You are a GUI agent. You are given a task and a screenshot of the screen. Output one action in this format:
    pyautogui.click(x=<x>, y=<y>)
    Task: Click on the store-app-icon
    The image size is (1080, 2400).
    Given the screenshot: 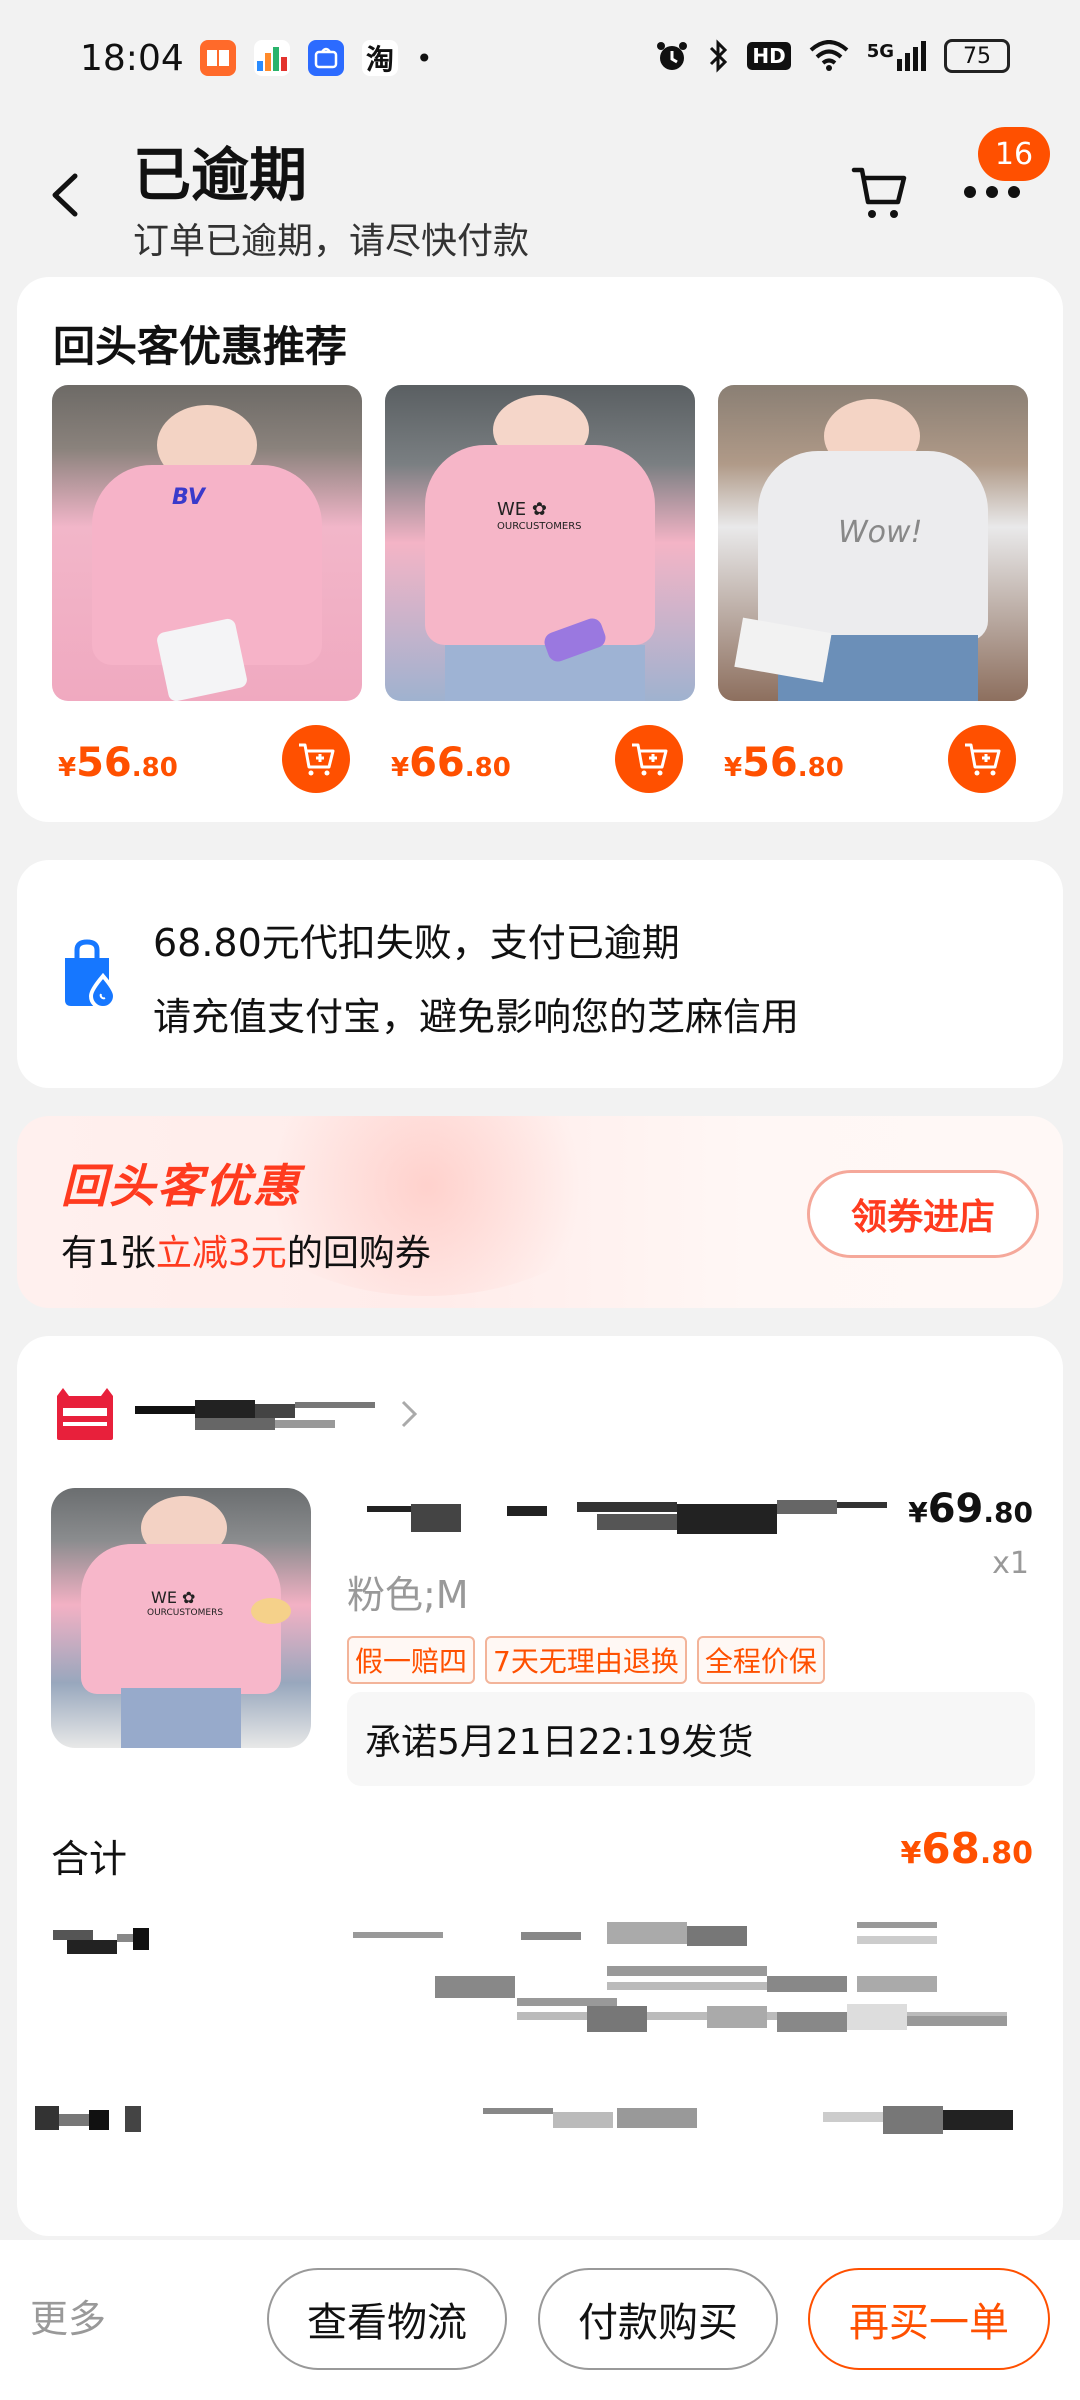 What is the action you would take?
    pyautogui.click(x=326, y=58)
    